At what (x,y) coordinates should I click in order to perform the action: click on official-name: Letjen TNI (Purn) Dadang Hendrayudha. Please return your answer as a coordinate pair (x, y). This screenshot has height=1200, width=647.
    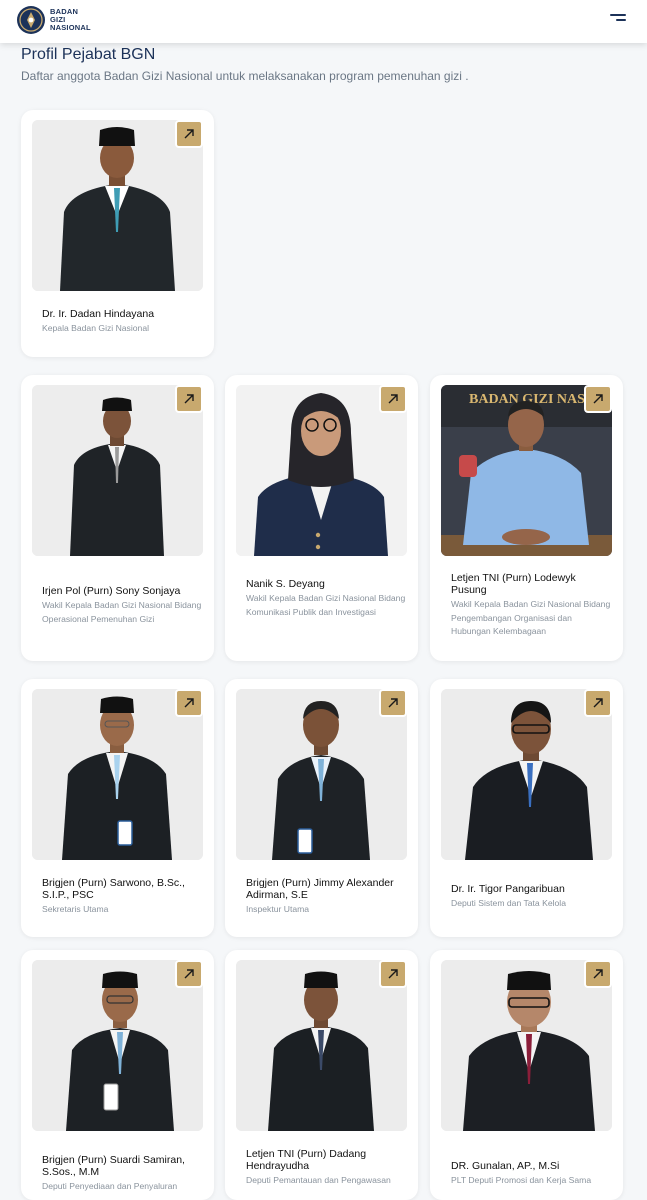
    Looking at the image, I should click on (306, 1160).